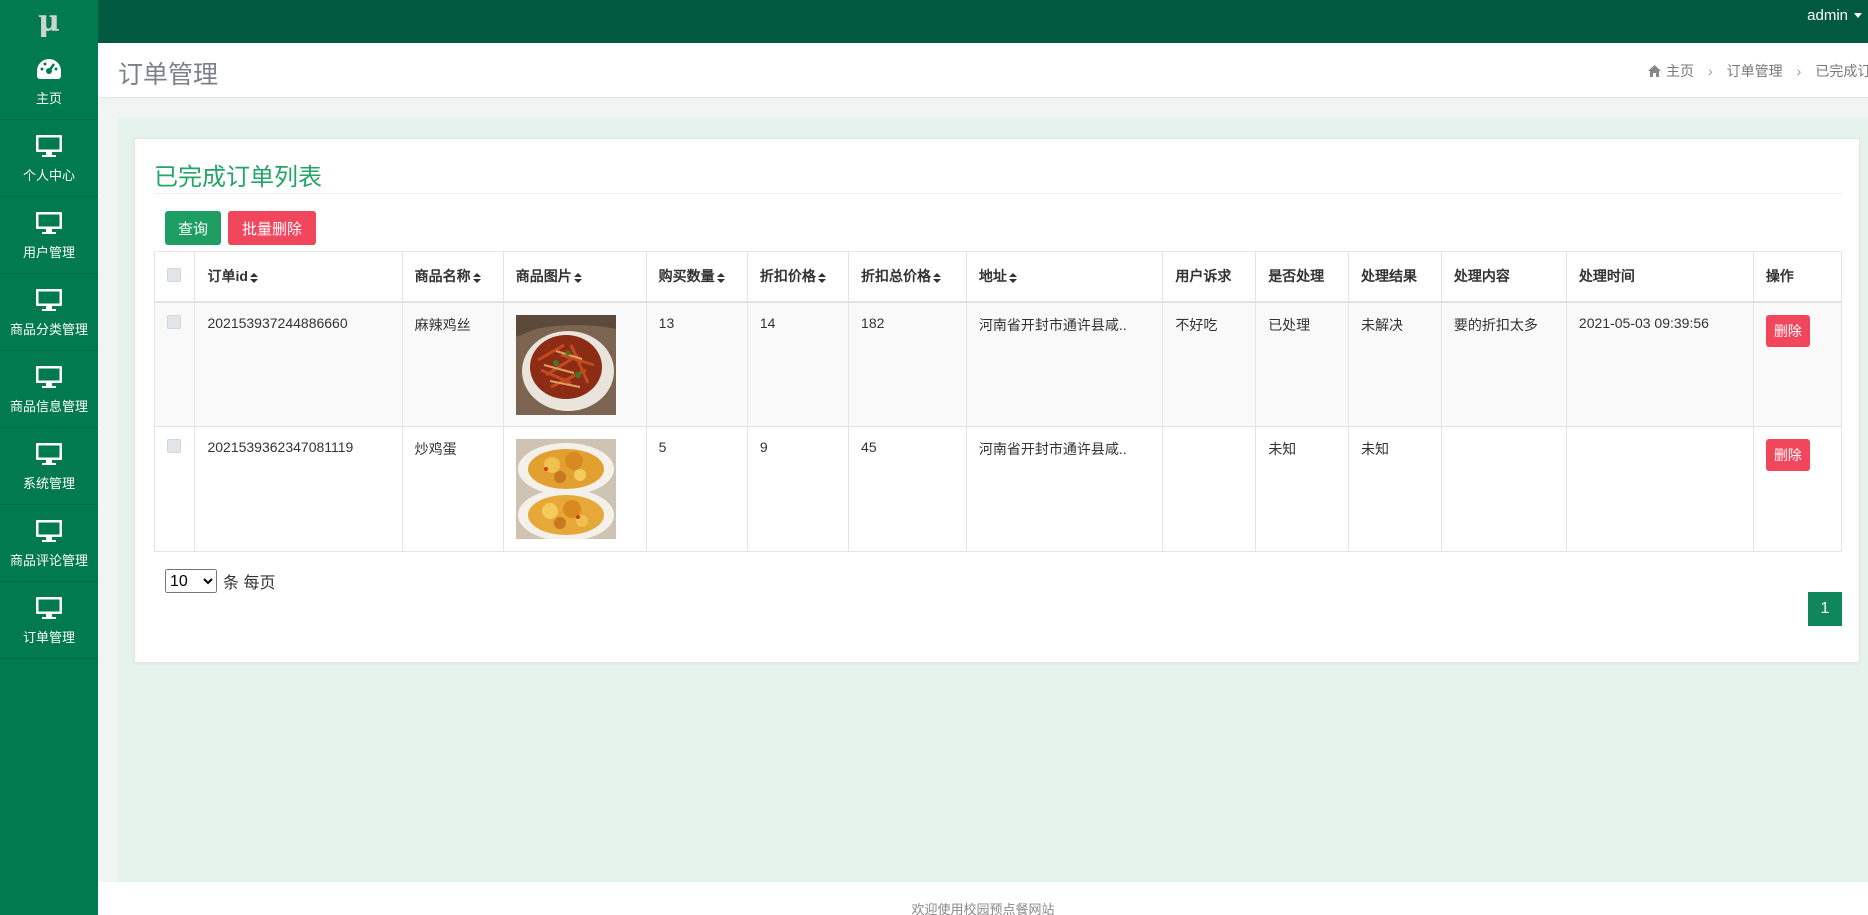 This screenshot has width=1868, height=915. What do you see at coordinates (48, 329) in the screenshot?
I see `sidebar-item-label: 商品分类管理` at bounding box center [48, 329].